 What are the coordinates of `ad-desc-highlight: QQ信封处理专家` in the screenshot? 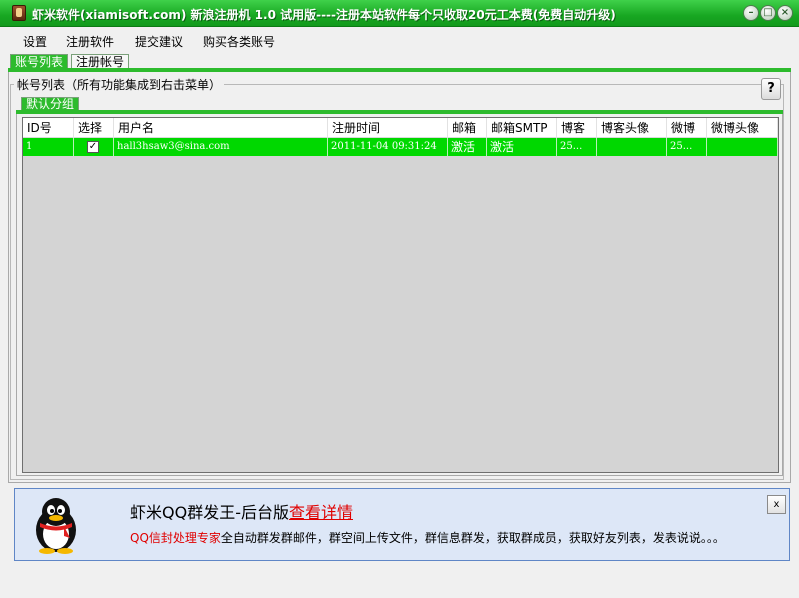 It's located at (175, 538).